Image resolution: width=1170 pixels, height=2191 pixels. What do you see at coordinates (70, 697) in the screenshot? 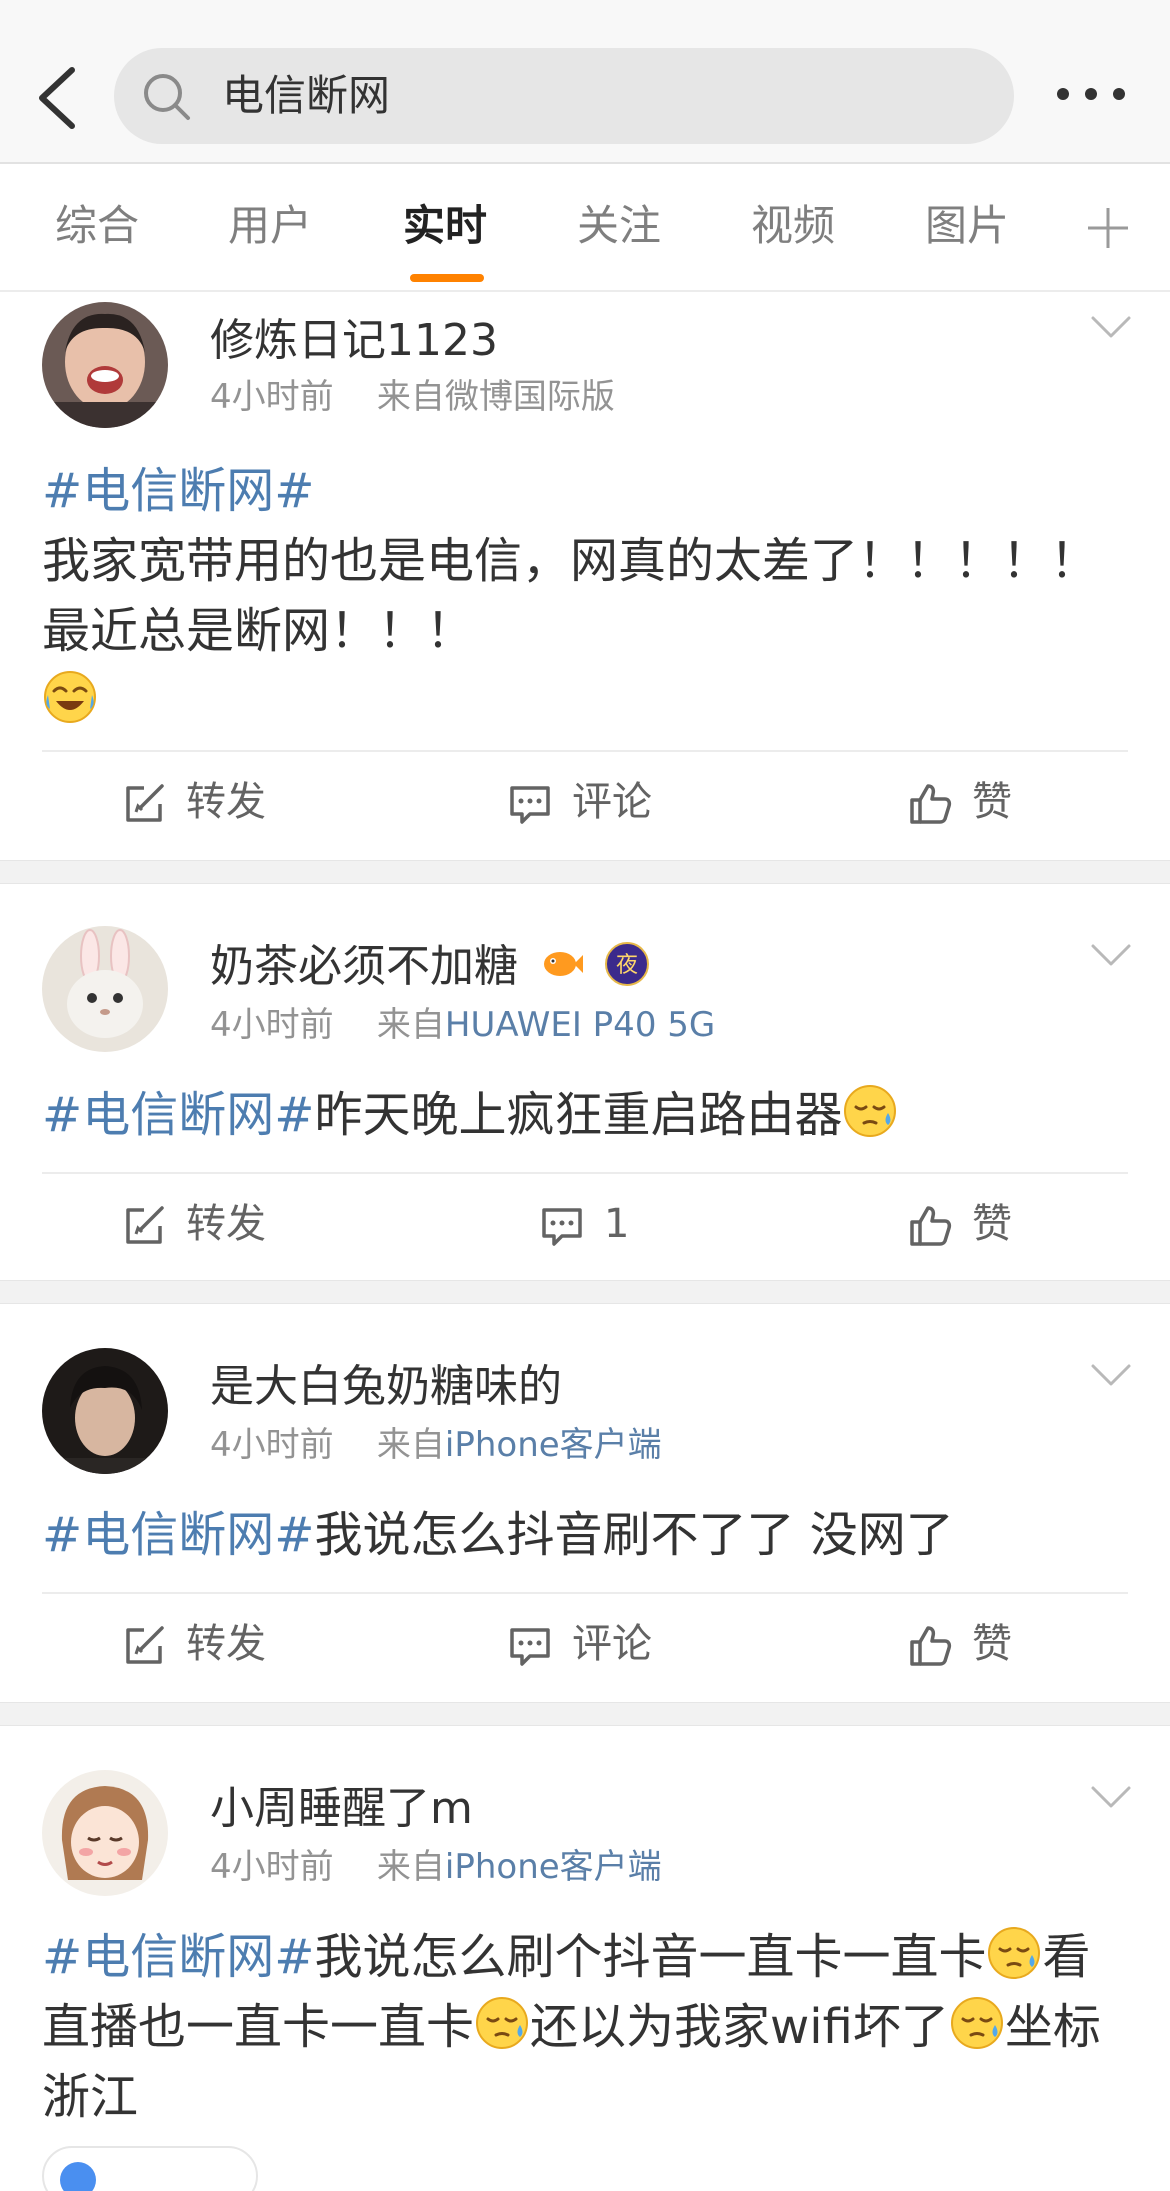
I see `laugh-cry-emoji-icon` at bounding box center [70, 697].